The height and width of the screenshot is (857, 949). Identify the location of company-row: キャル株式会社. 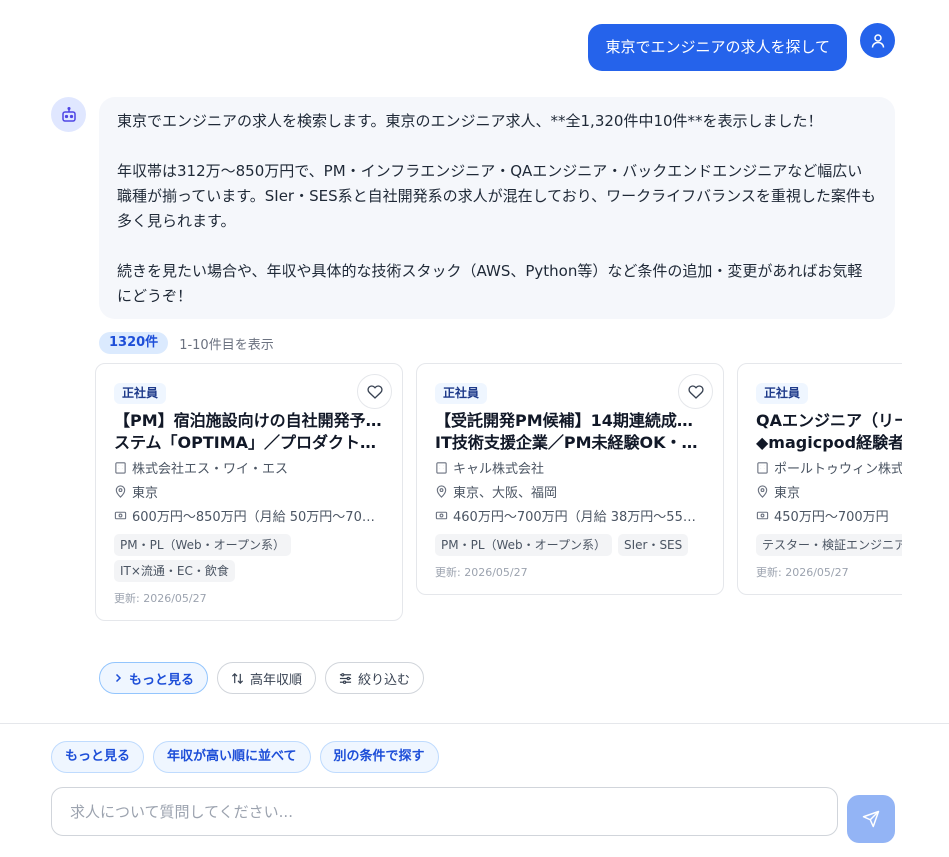
(570, 467).